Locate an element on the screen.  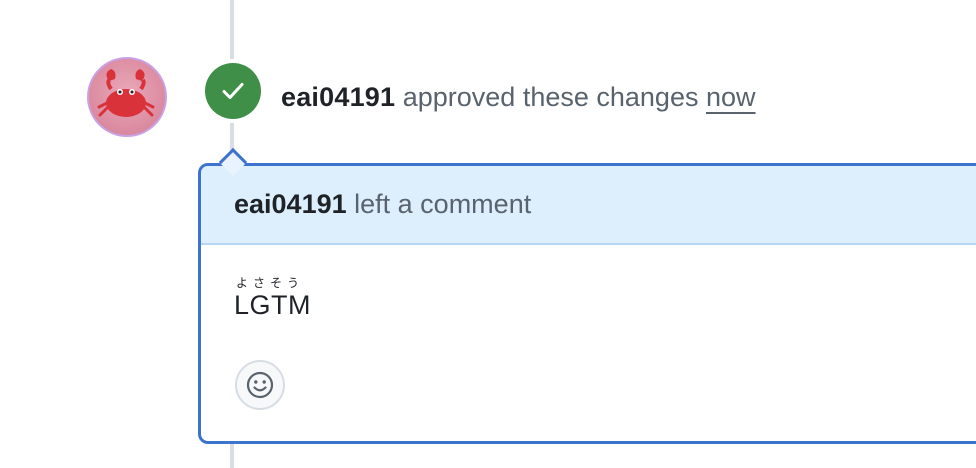
comment-action-text: left a comment is located at coordinates (443, 204).